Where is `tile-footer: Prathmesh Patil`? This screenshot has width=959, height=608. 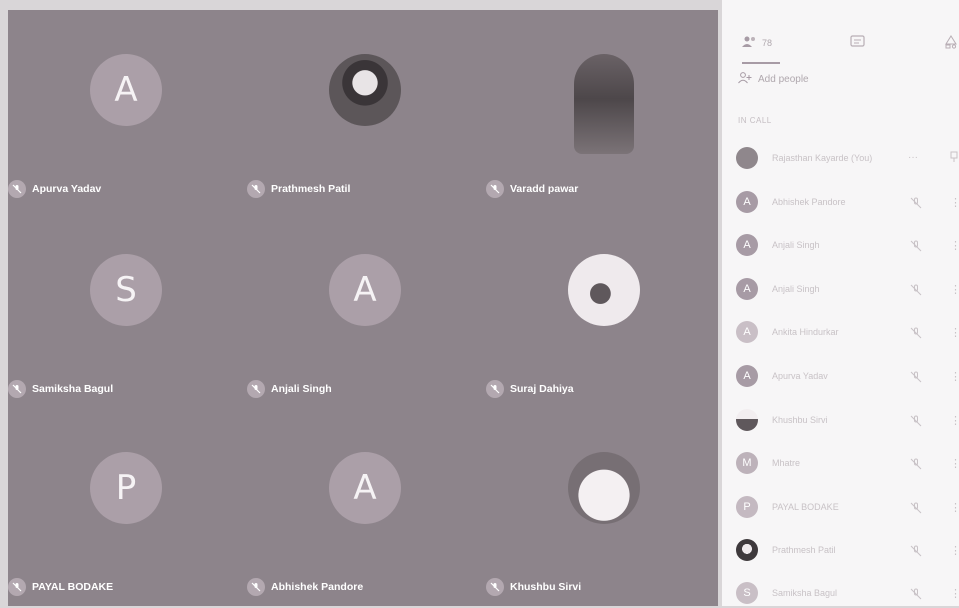
tile-footer: Prathmesh Patil is located at coordinates (298, 189).